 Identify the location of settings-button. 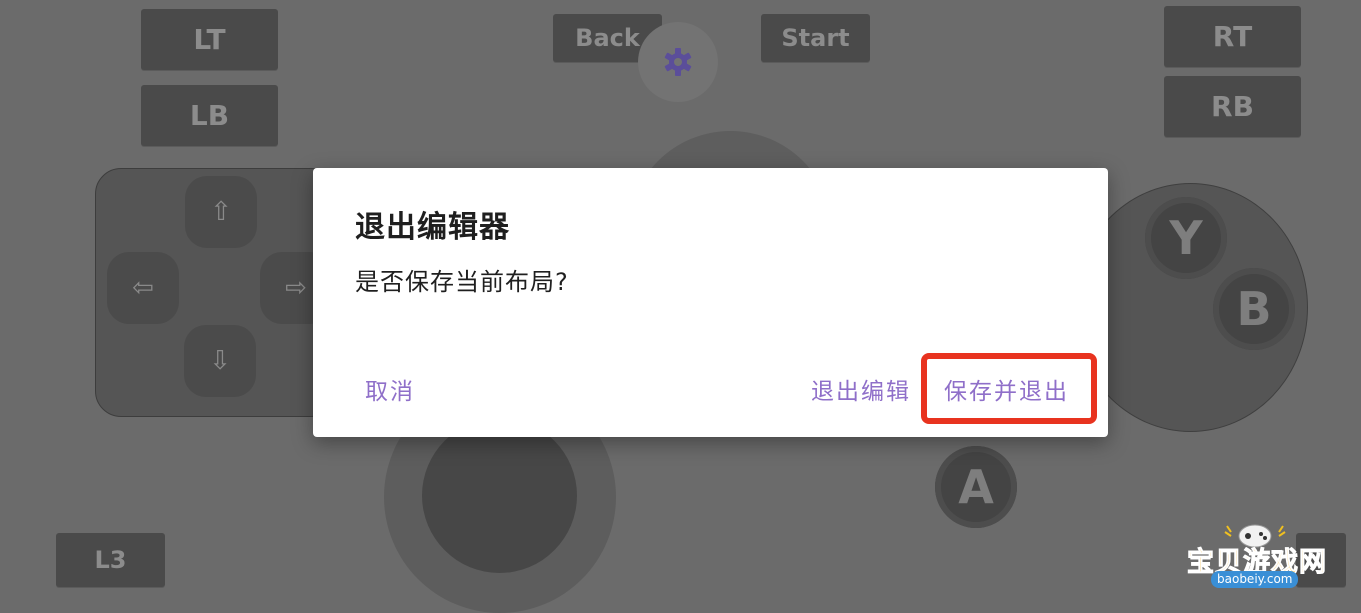
(678, 62).